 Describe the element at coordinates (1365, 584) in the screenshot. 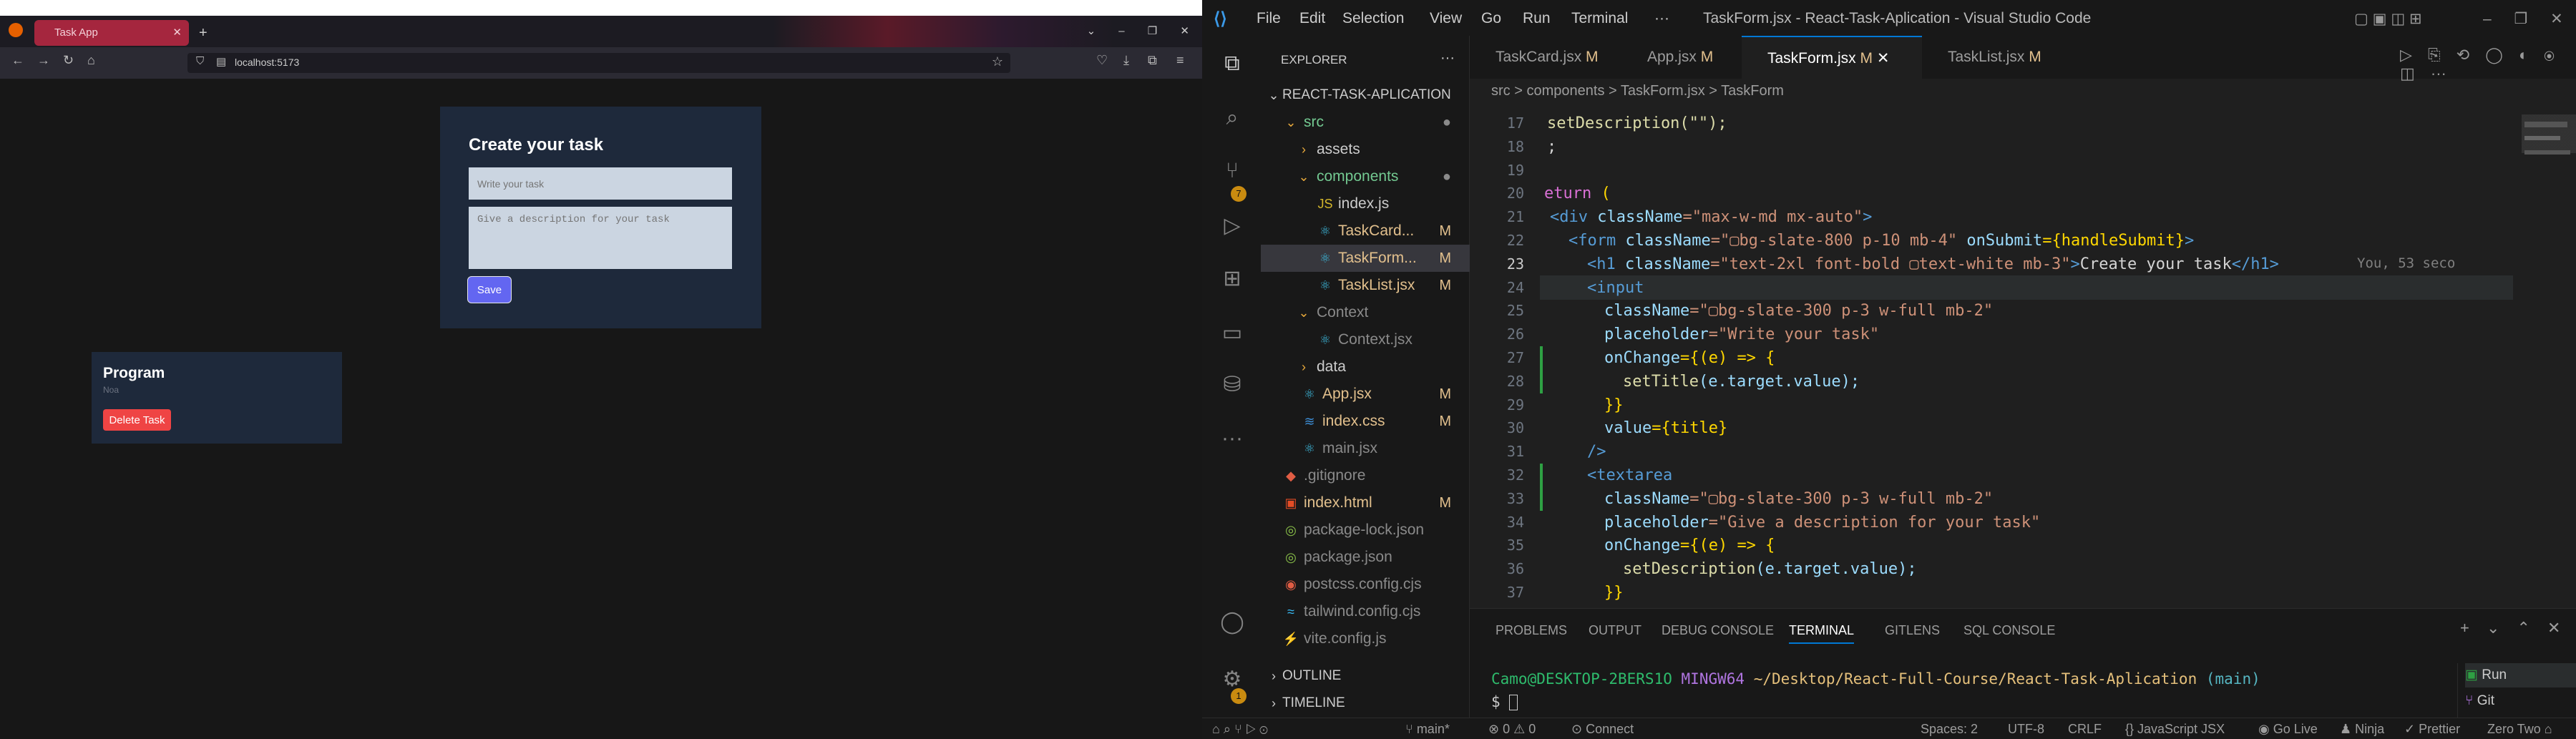

I see `tree-file-postcss: ◉ postcss.config.cjs` at that location.